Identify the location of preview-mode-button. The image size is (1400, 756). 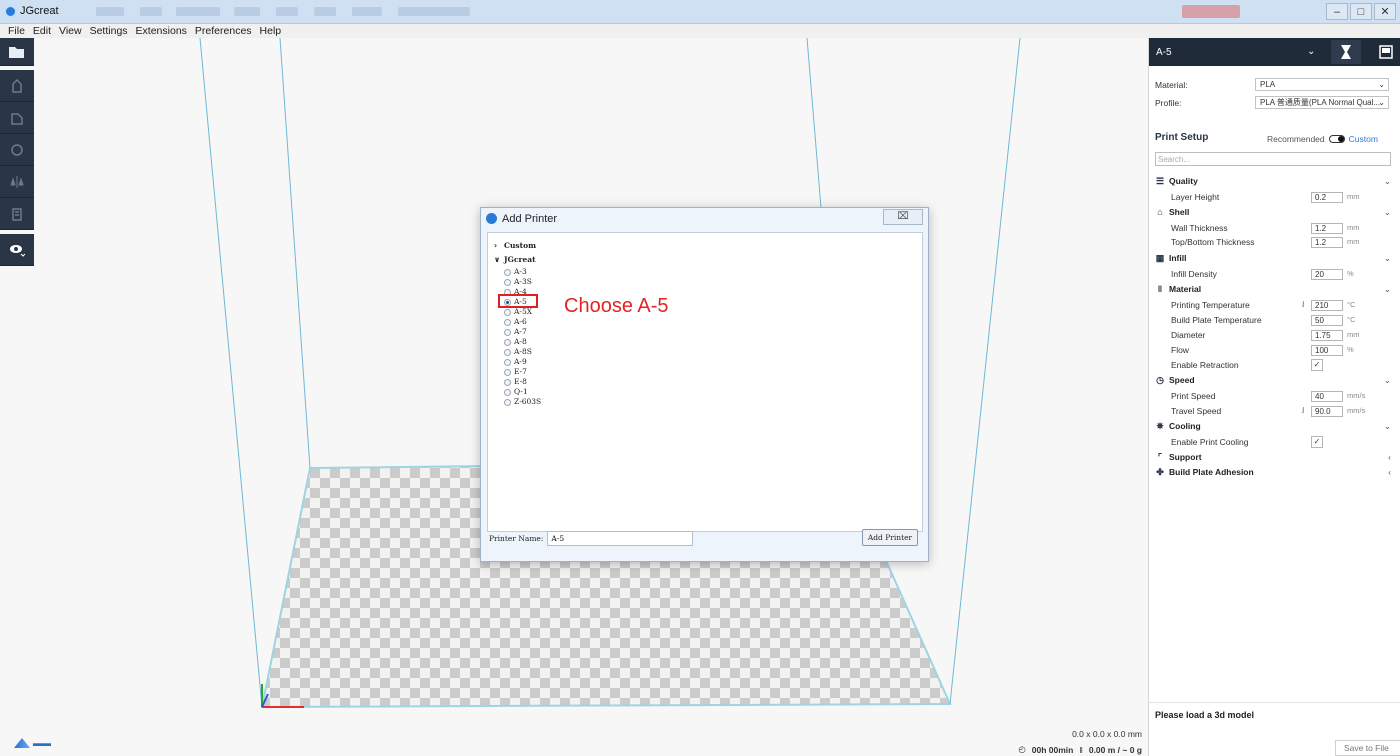
(1385, 52).